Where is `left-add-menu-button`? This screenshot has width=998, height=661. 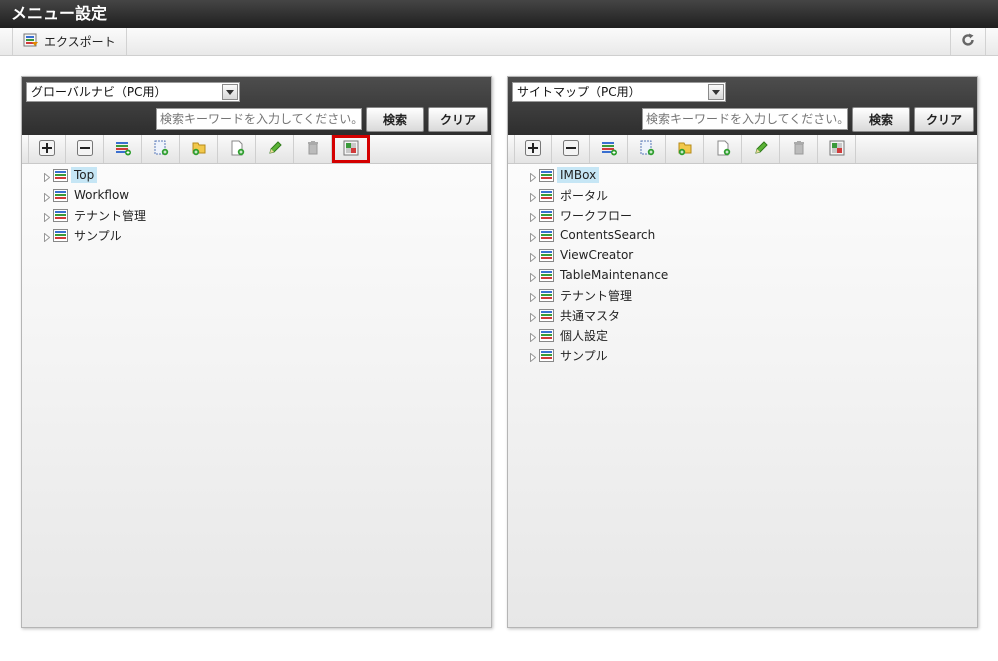 left-add-menu-button is located at coordinates (123, 149).